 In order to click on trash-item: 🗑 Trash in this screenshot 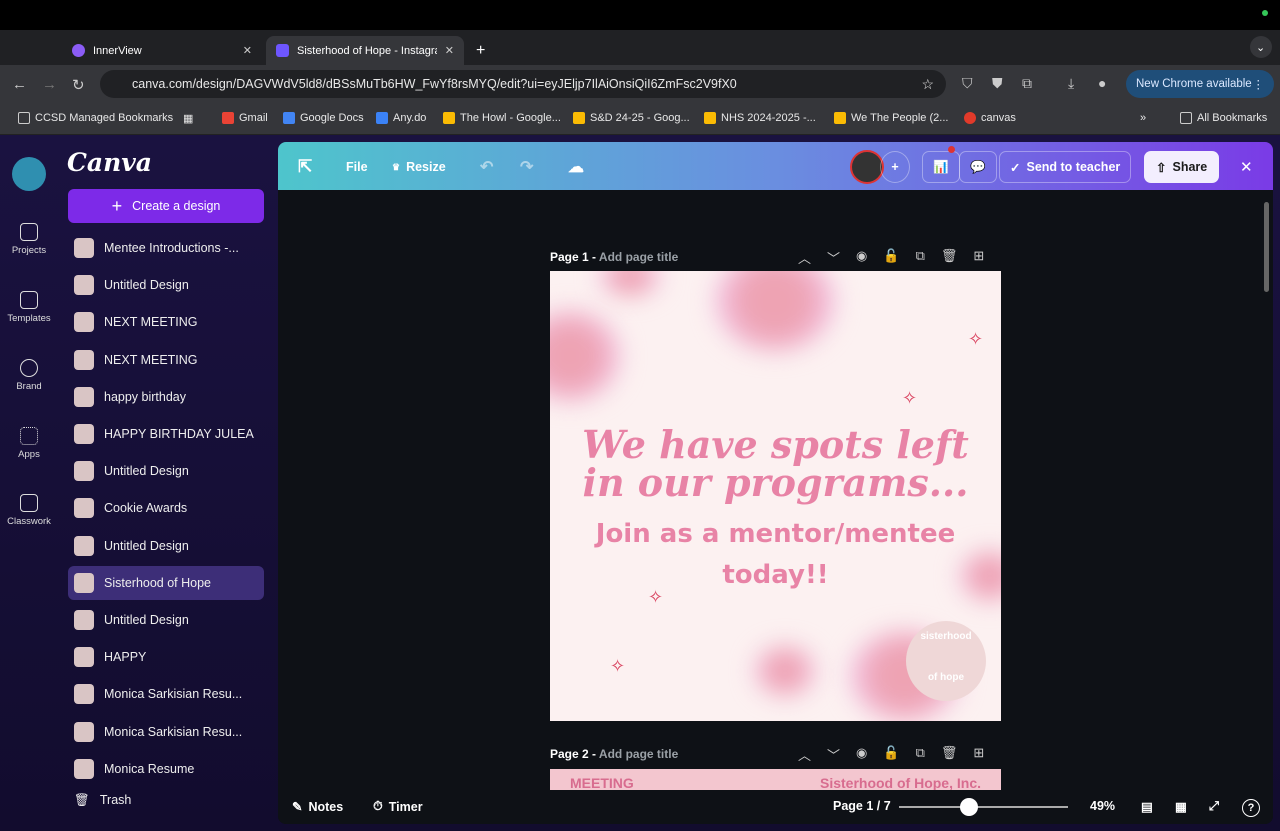, I will do `click(166, 800)`.